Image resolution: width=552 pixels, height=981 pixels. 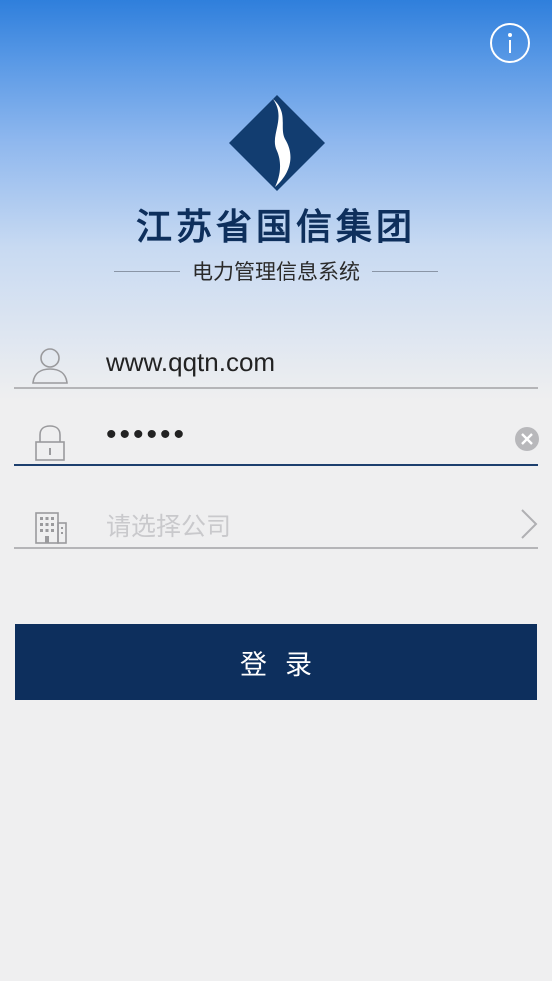 I want to click on system-title: 电力管理信息系统, so click(x=276, y=272).